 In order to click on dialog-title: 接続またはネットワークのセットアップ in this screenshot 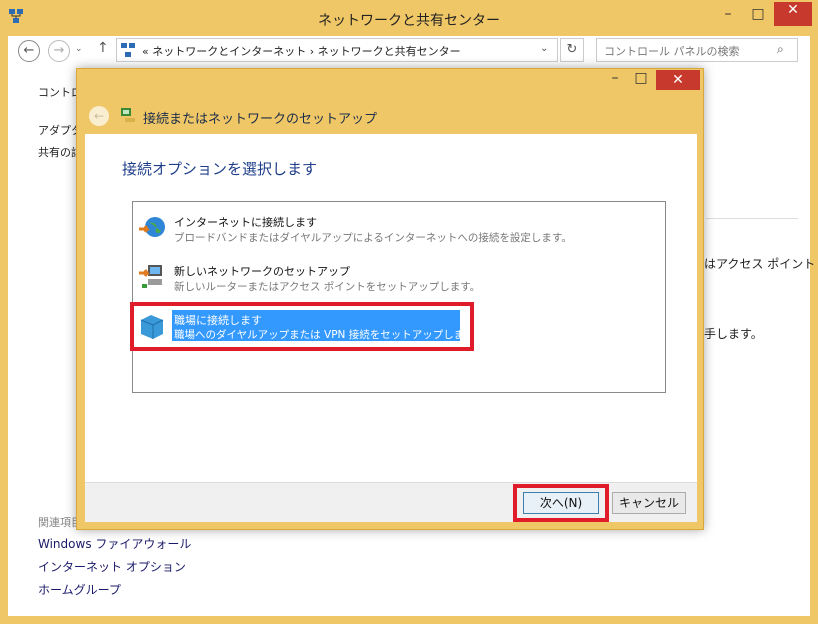, I will do `click(260, 119)`.